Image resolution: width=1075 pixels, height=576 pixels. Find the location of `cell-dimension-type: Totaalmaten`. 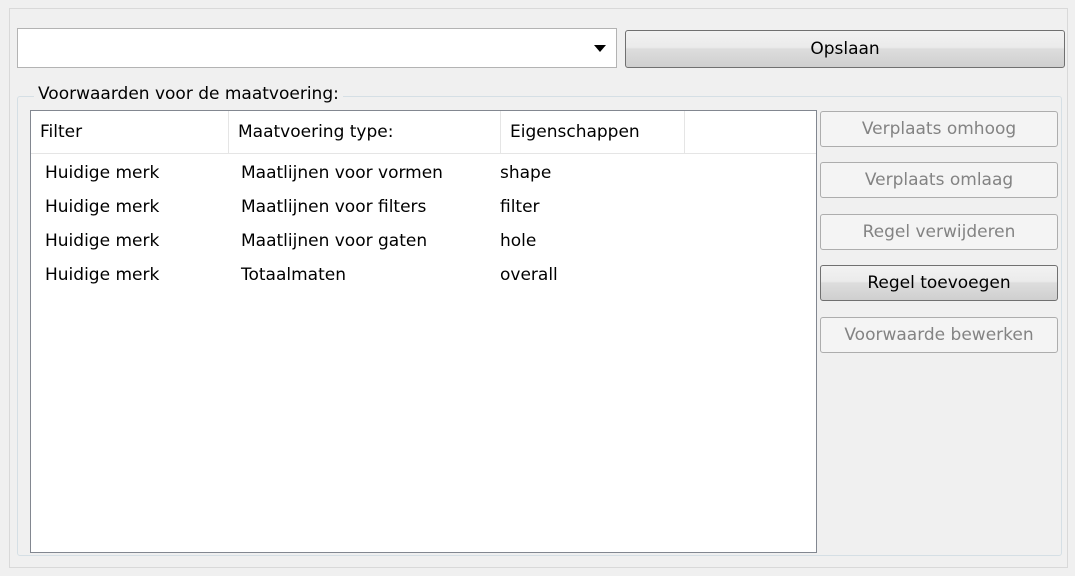

cell-dimension-type: Totaalmaten is located at coordinates (293, 275).